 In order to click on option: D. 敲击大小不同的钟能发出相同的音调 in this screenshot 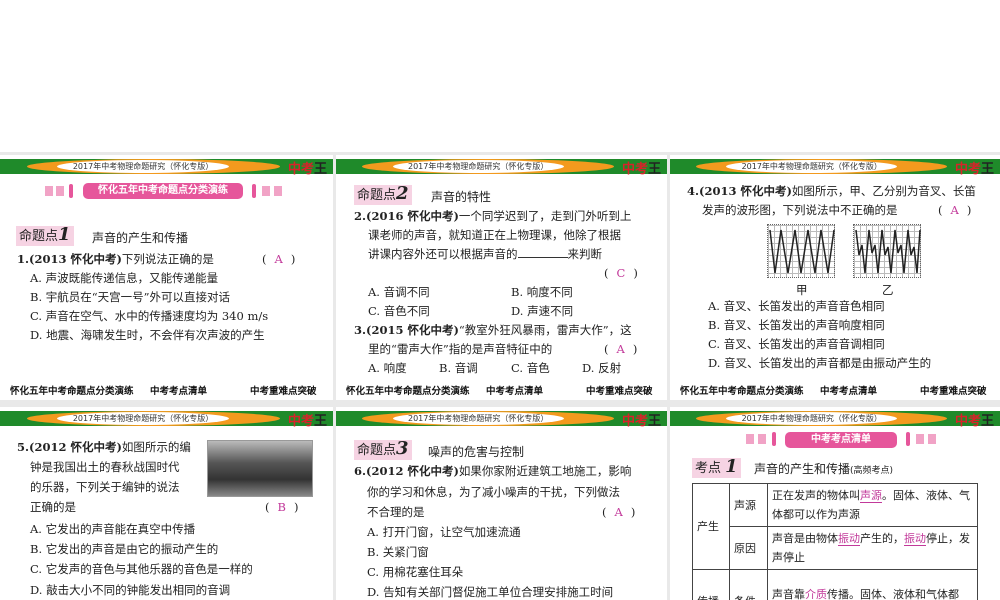, I will do `click(130, 590)`.